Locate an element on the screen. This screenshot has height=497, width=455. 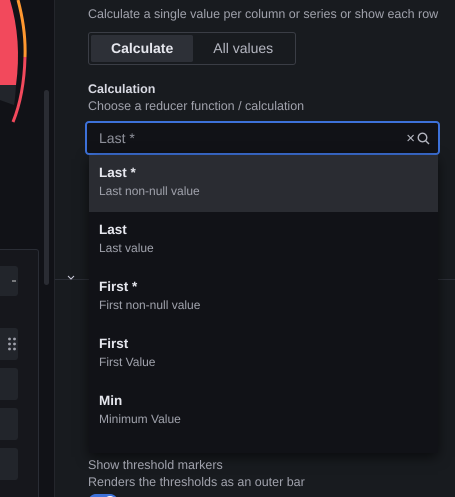
field-label: Calculation is located at coordinates (122, 89).